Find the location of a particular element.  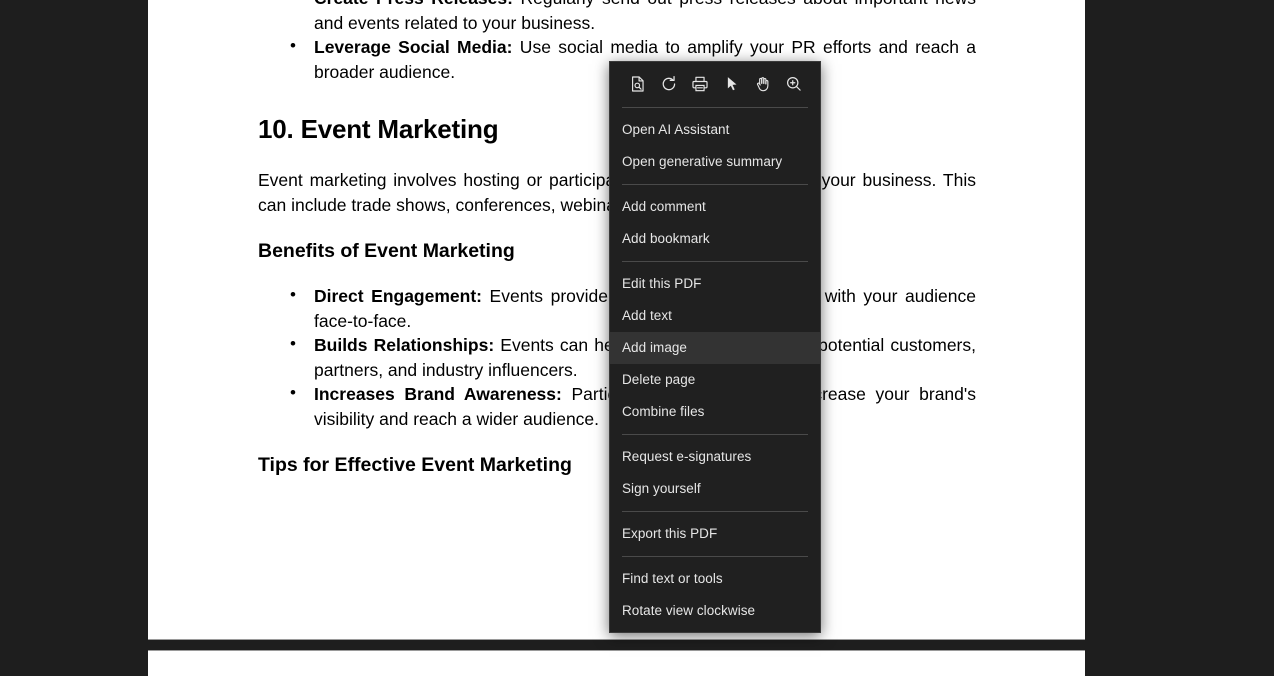

menu-item-find-text-or-tools: Find text or tools is located at coordinates (715, 579).